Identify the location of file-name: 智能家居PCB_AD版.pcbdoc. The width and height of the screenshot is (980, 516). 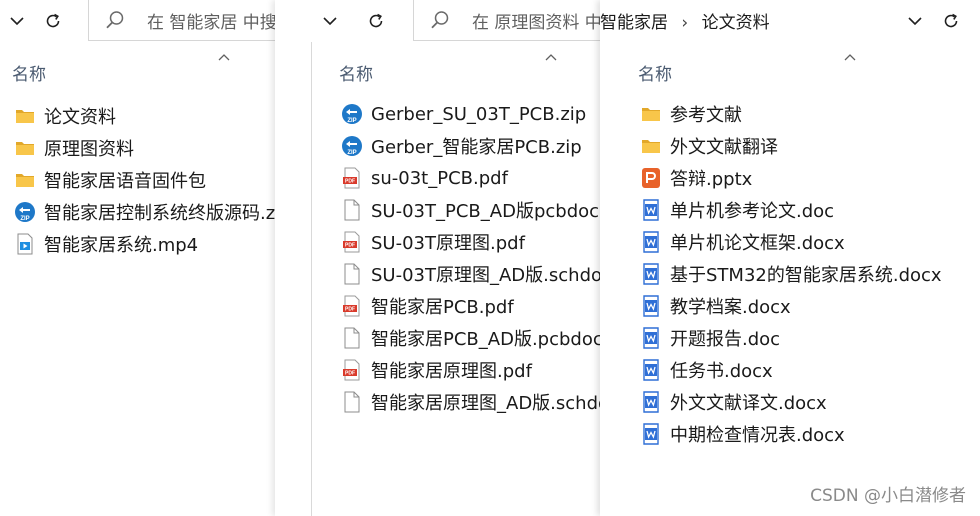
(485, 339).